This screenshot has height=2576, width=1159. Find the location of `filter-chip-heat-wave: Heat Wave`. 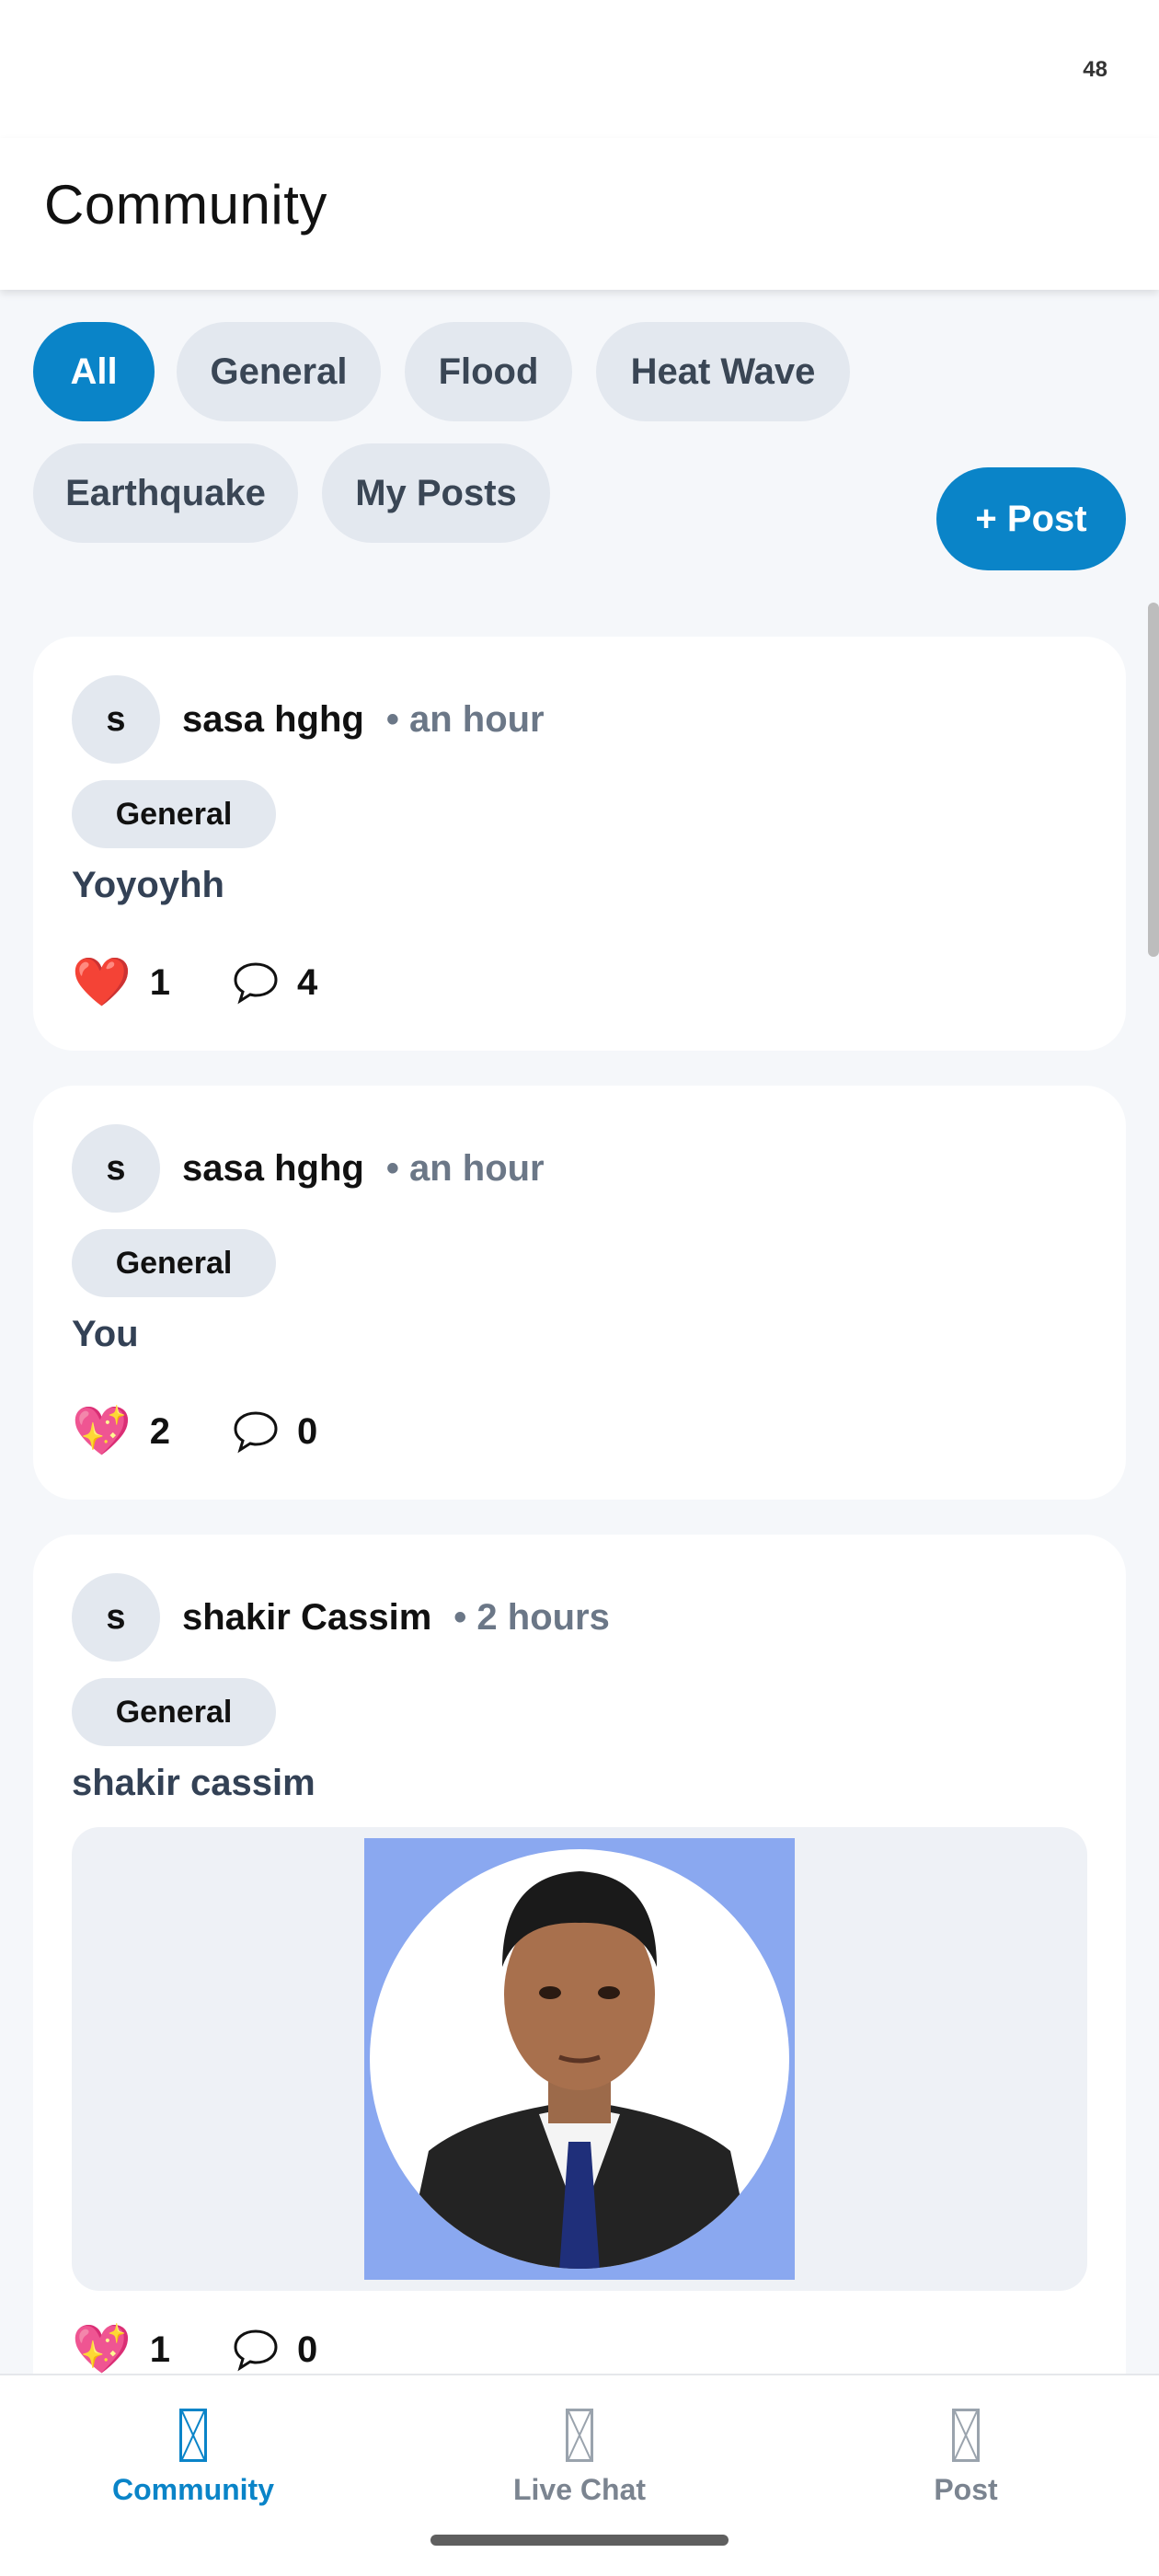

filter-chip-heat-wave: Heat Wave is located at coordinates (723, 371).